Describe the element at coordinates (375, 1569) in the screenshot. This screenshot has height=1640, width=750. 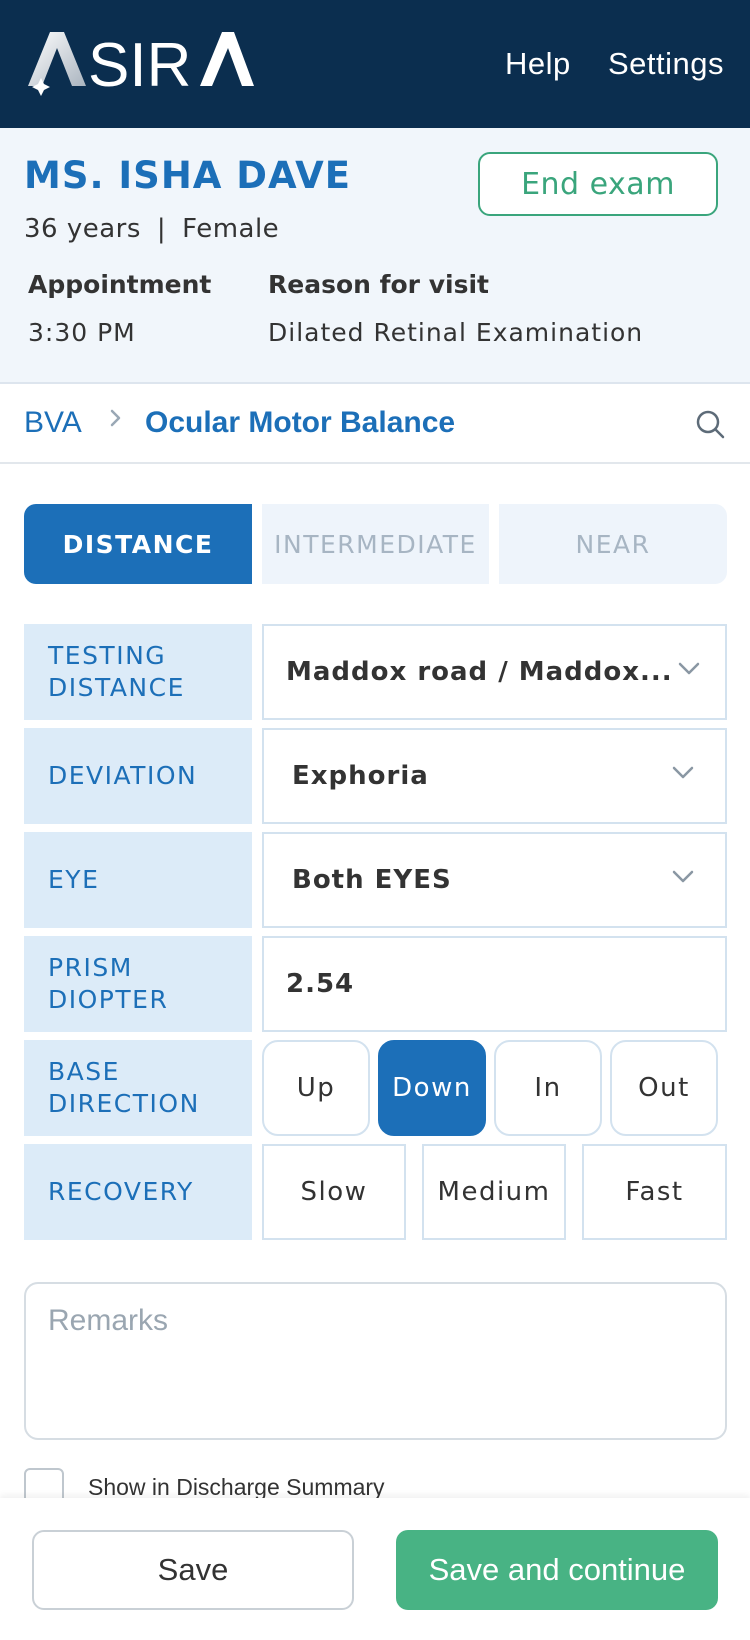
I see `footer-bar: Save Save and continue` at that location.